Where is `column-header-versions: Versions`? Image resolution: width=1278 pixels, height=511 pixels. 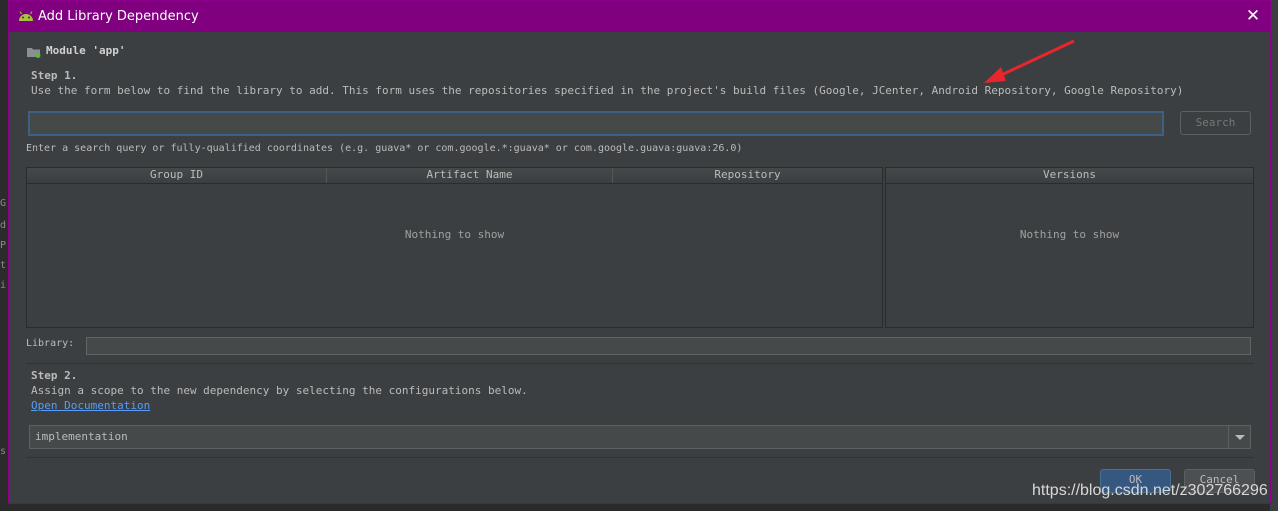
column-header-versions: Versions is located at coordinates (1069, 175).